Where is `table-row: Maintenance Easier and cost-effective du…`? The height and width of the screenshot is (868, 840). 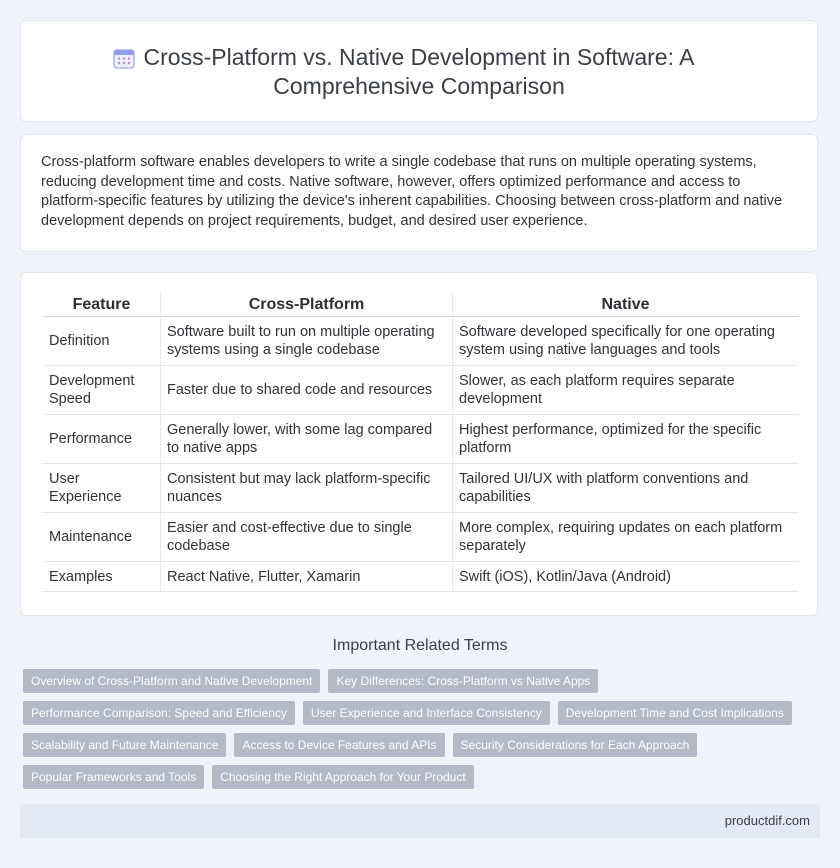 table-row: Maintenance Easier and cost-effective du… is located at coordinates (420, 537).